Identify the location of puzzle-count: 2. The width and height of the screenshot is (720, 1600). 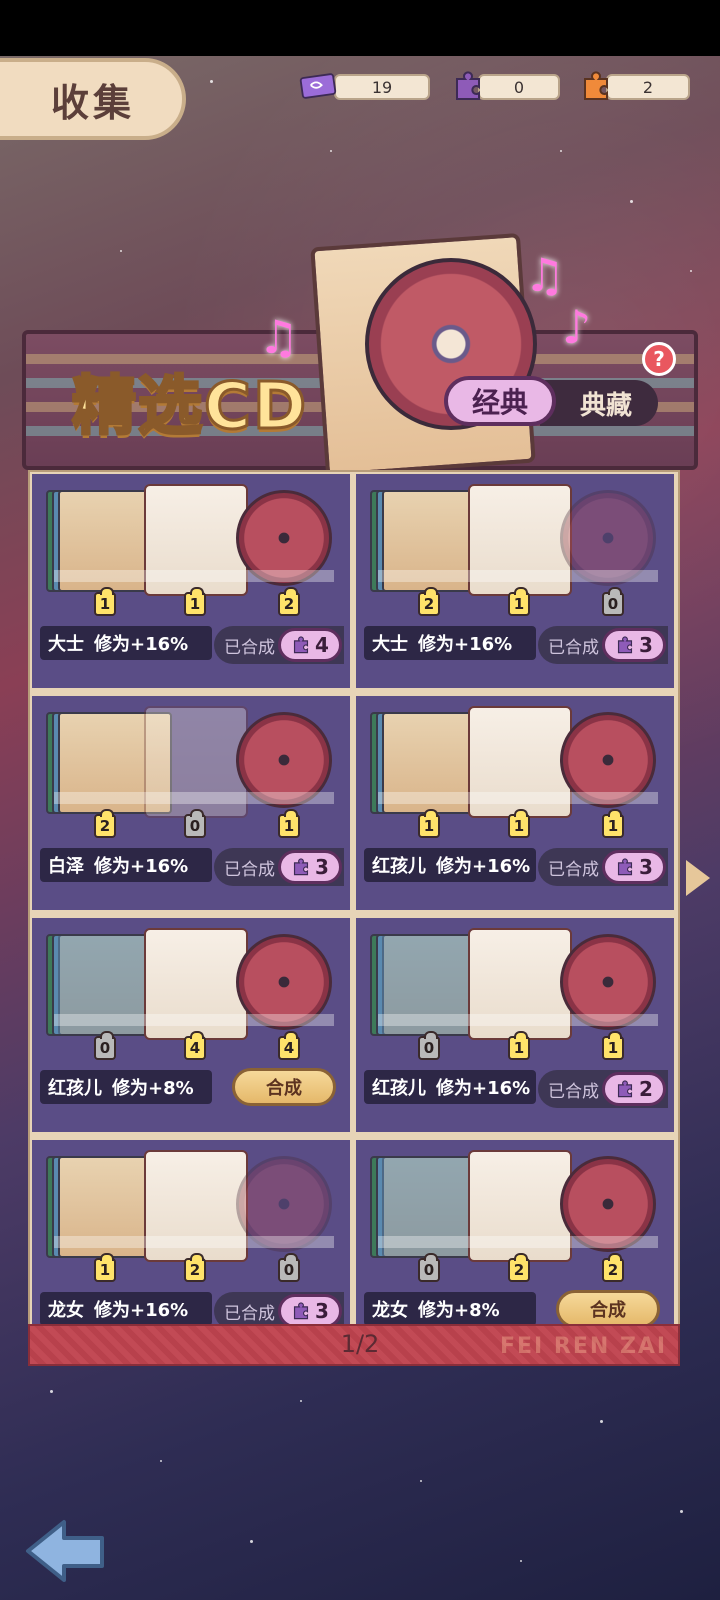
(646, 1089).